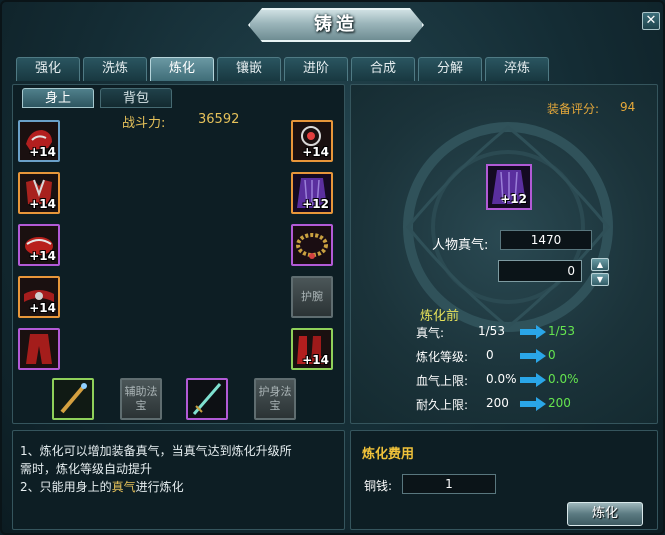 The height and width of the screenshot is (535, 665). I want to click on bracer-slot-label: 护腕, so click(312, 296).